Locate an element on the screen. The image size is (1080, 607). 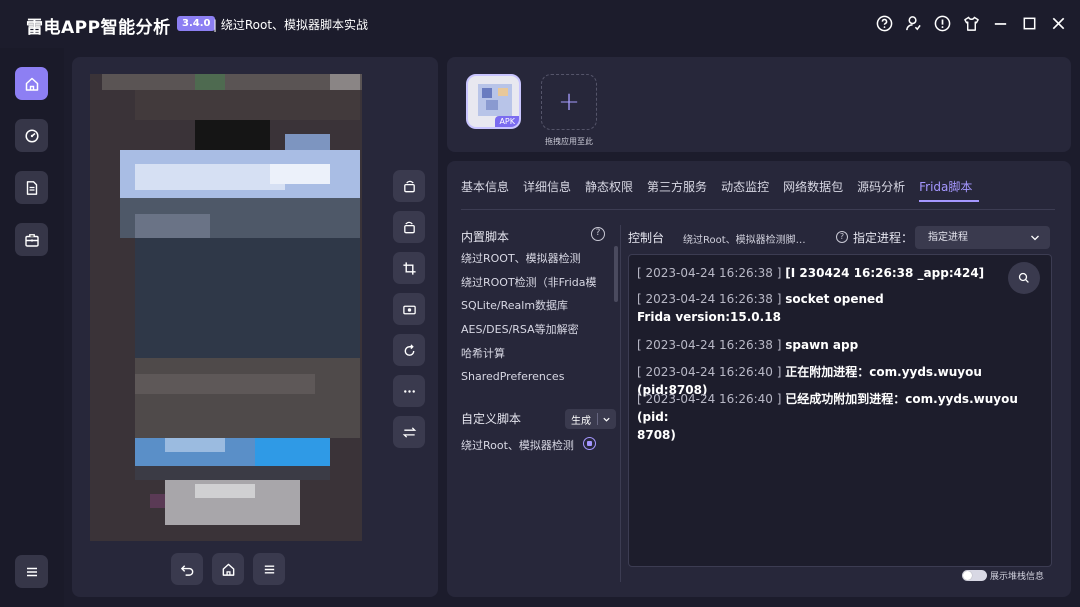
switch-icon is located at coordinates (409, 432).